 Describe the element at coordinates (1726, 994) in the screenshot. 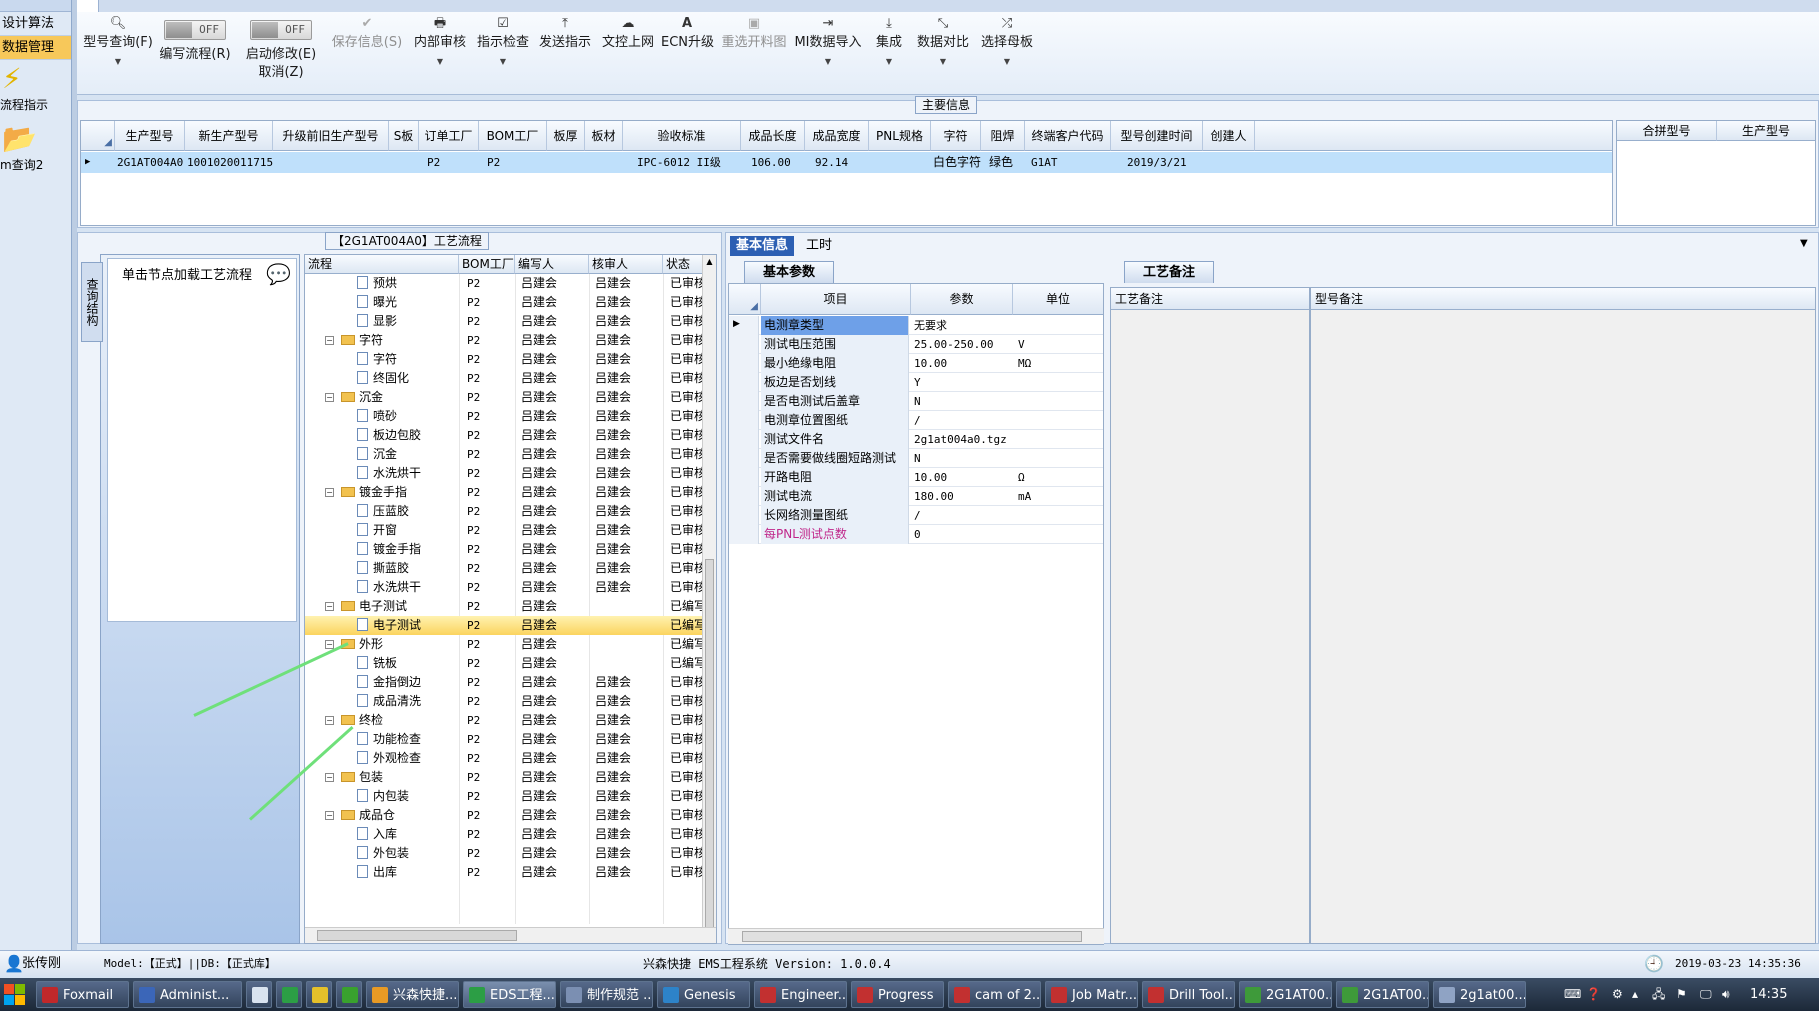

I see `tray-volume-icon: 🔊︎` at that location.